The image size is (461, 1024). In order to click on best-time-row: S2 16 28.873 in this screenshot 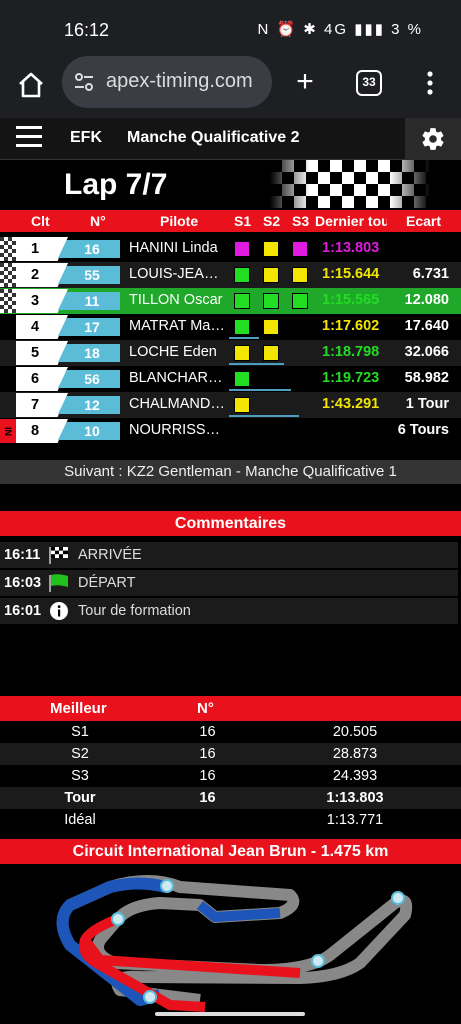, I will do `click(230, 754)`.